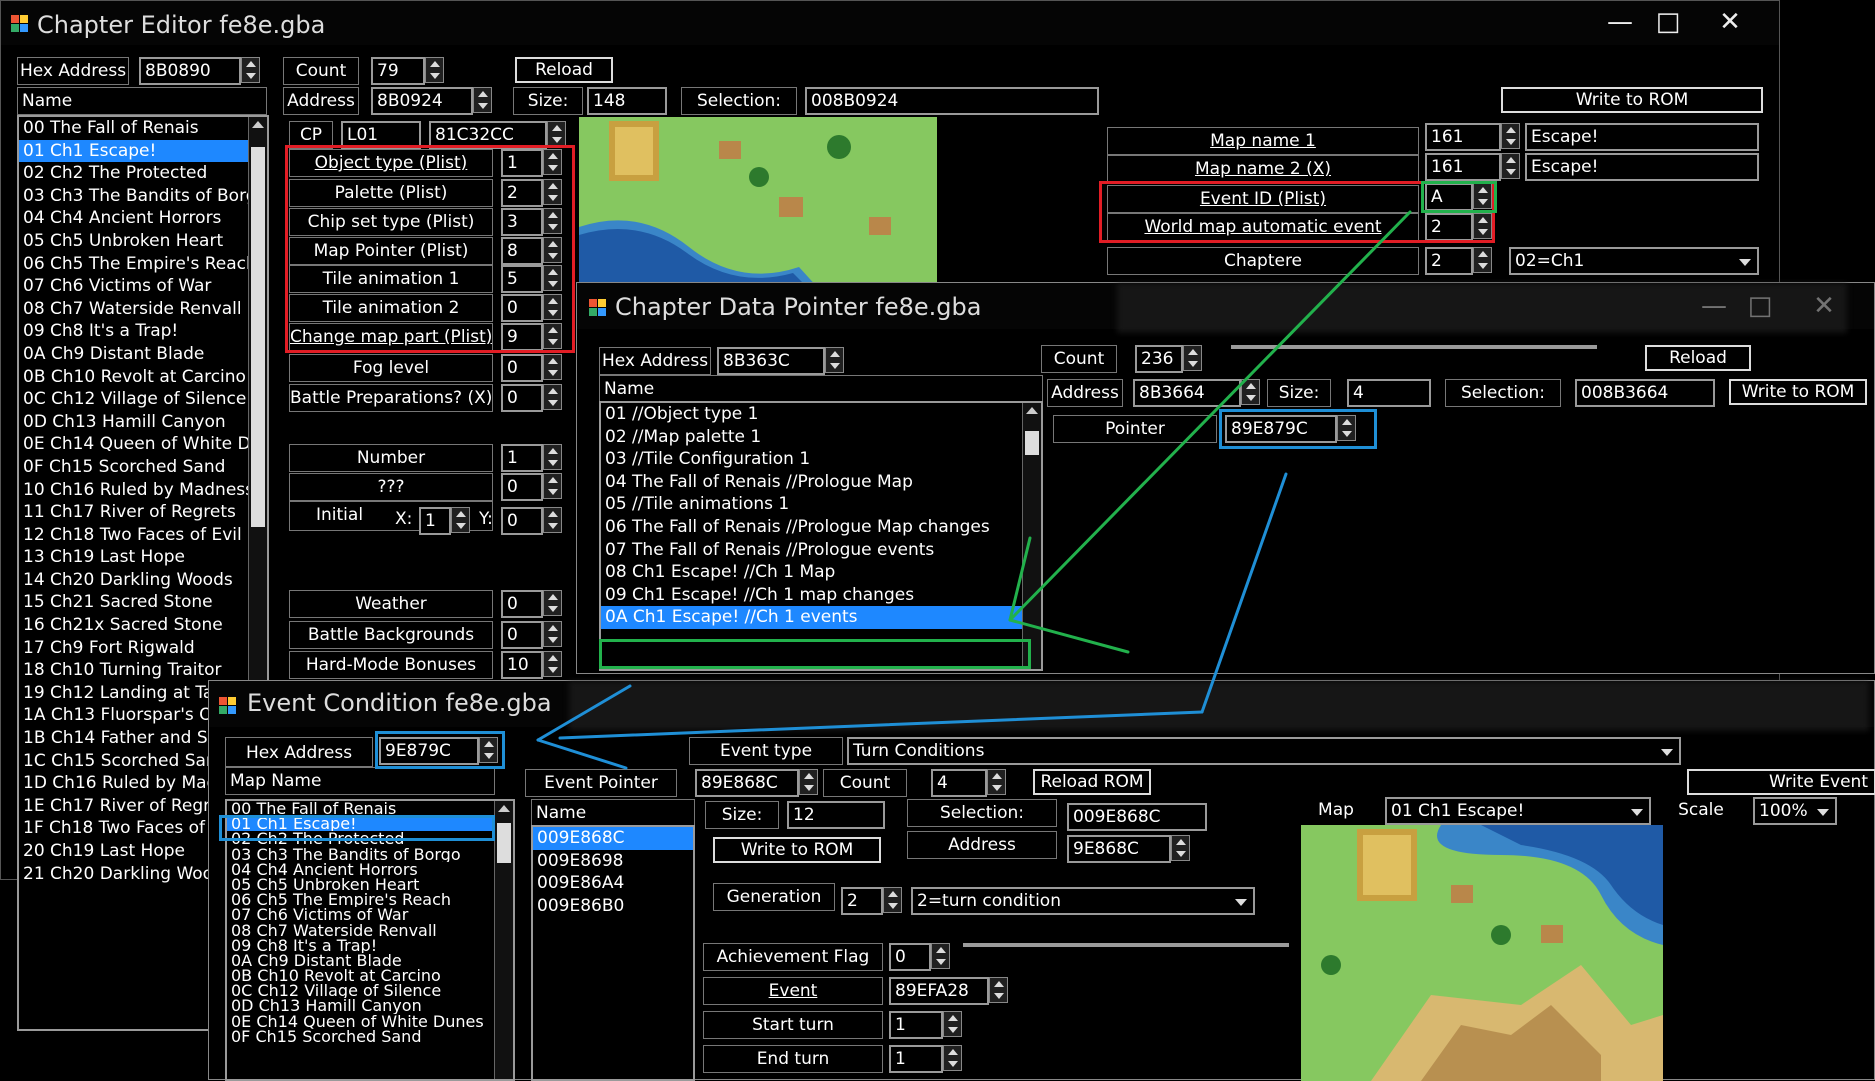 The width and height of the screenshot is (1875, 1081). What do you see at coordinates (862, 901) in the screenshot?
I see `generation-input: 2` at bounding box center [862, 901].